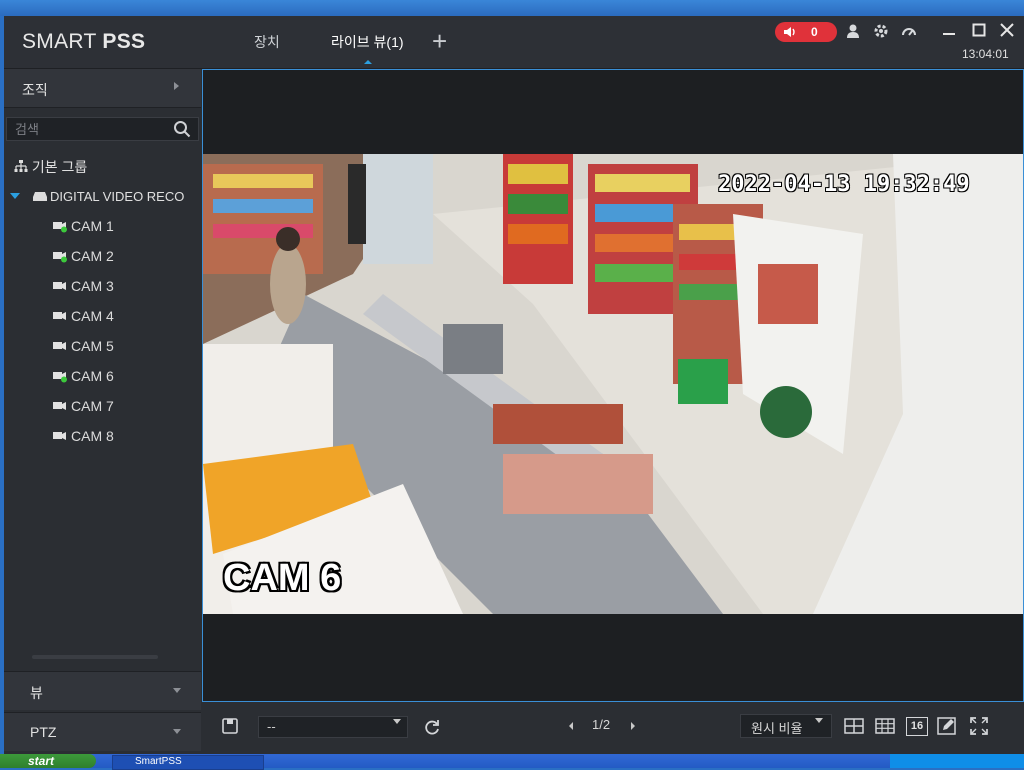 This screenshot has width=1024, height=770. I want to click on refresh-icon, so click(432, 727).